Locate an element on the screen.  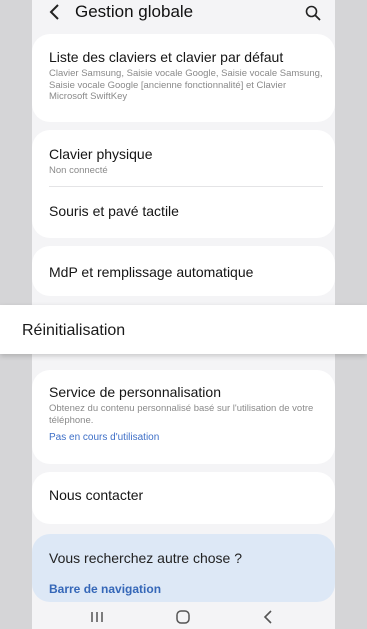
personalization-status: Pas en cours d'utilisation is located at coordinates (104, 437).